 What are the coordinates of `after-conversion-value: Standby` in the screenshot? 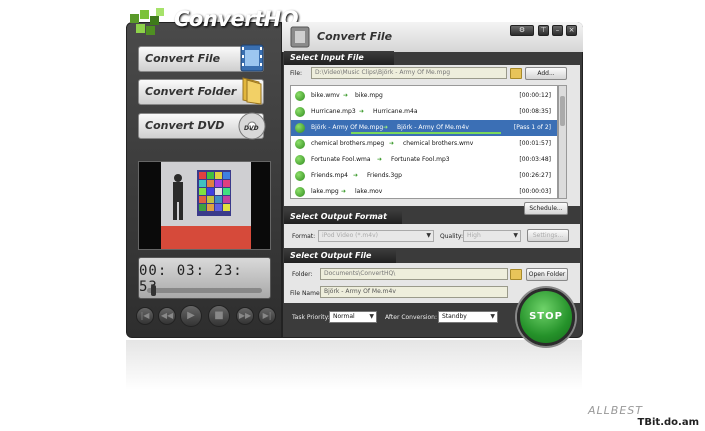 It's located at (454, 316).